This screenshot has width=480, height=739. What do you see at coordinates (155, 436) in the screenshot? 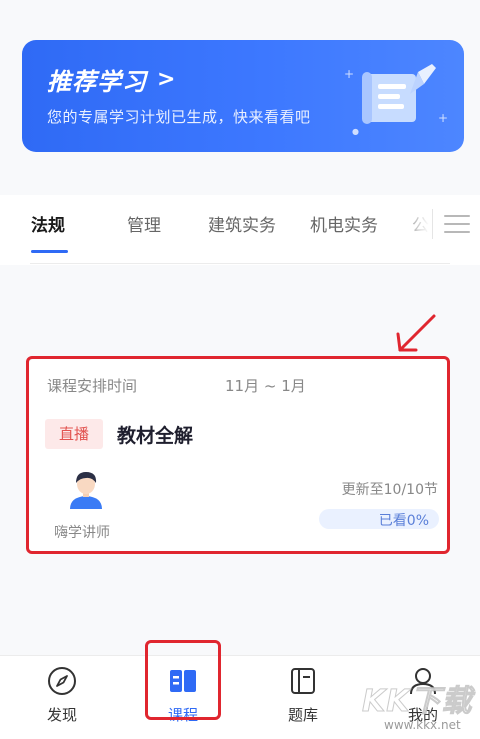
I see `course-title: 教材全解` at bounding box center [155, 436].